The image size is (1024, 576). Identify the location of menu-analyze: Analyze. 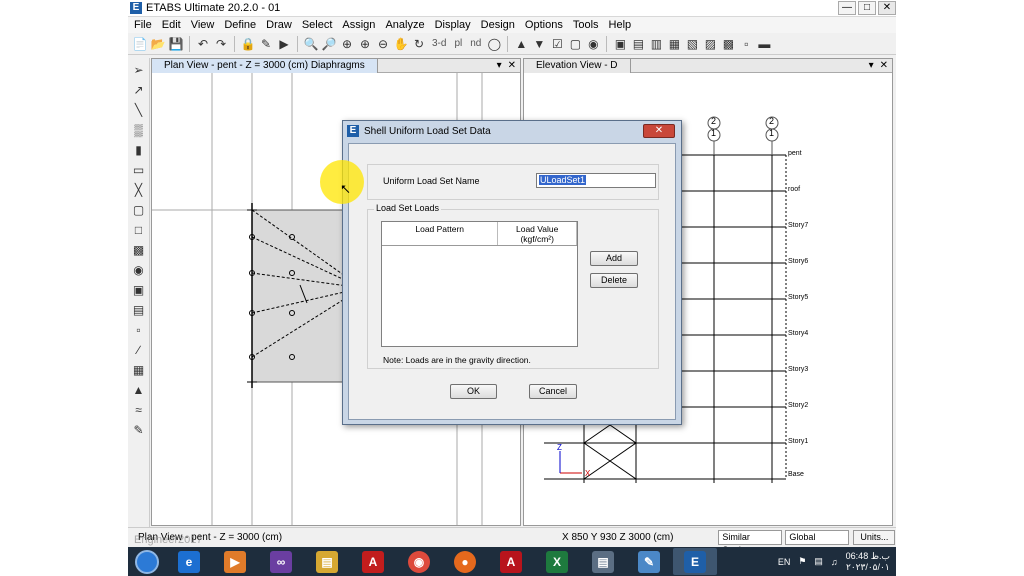
(407, 25).